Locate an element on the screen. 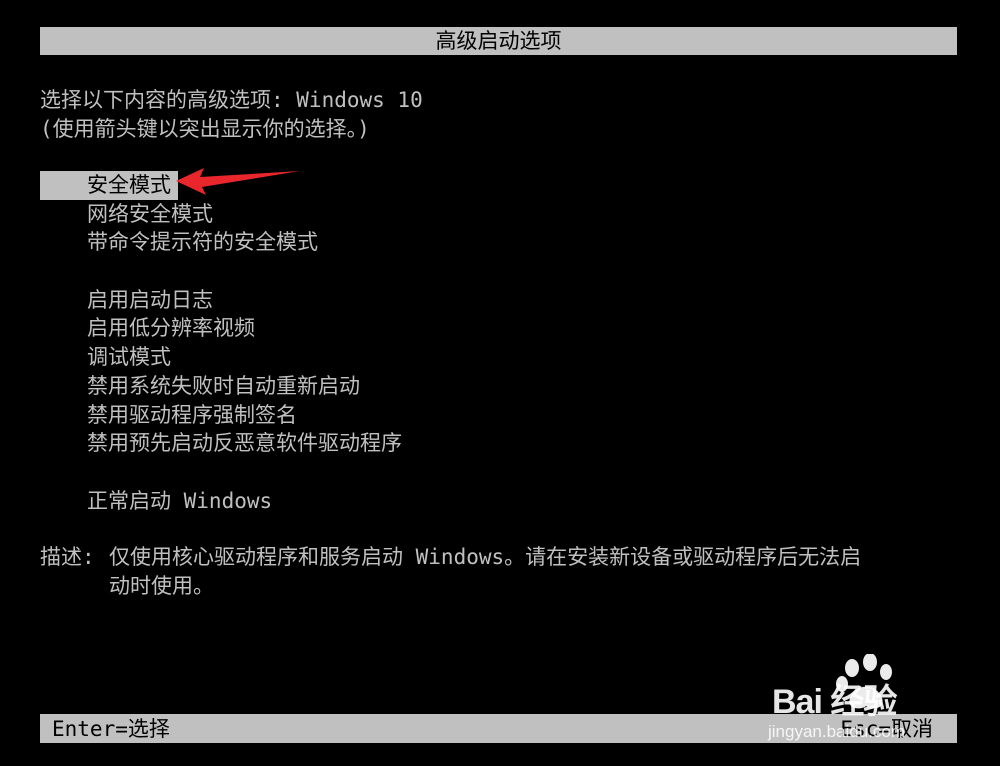  description-text-line1: 仅使用核心驱动程序和服务启动 Windows。请在安装新设备或驱动程序后无法启 is located at coordinates (485, 557).